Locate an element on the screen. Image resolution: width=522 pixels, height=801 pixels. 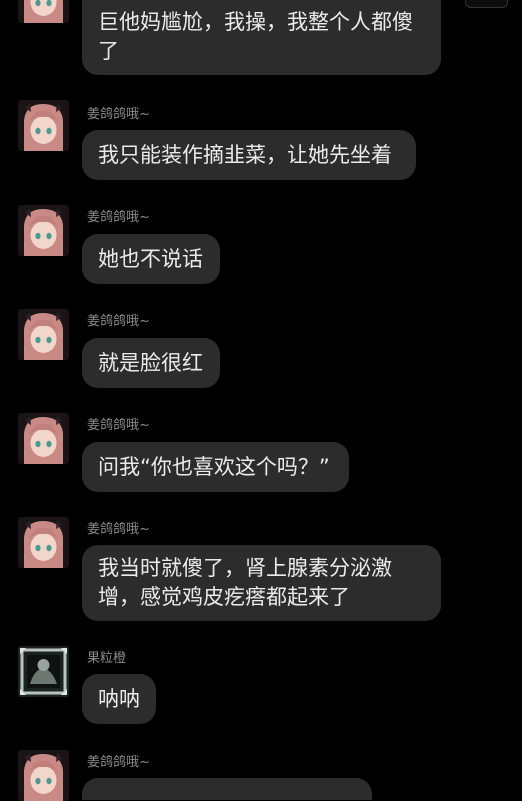
dark-framed-avatar-icon is located at coordinates (43, 671).